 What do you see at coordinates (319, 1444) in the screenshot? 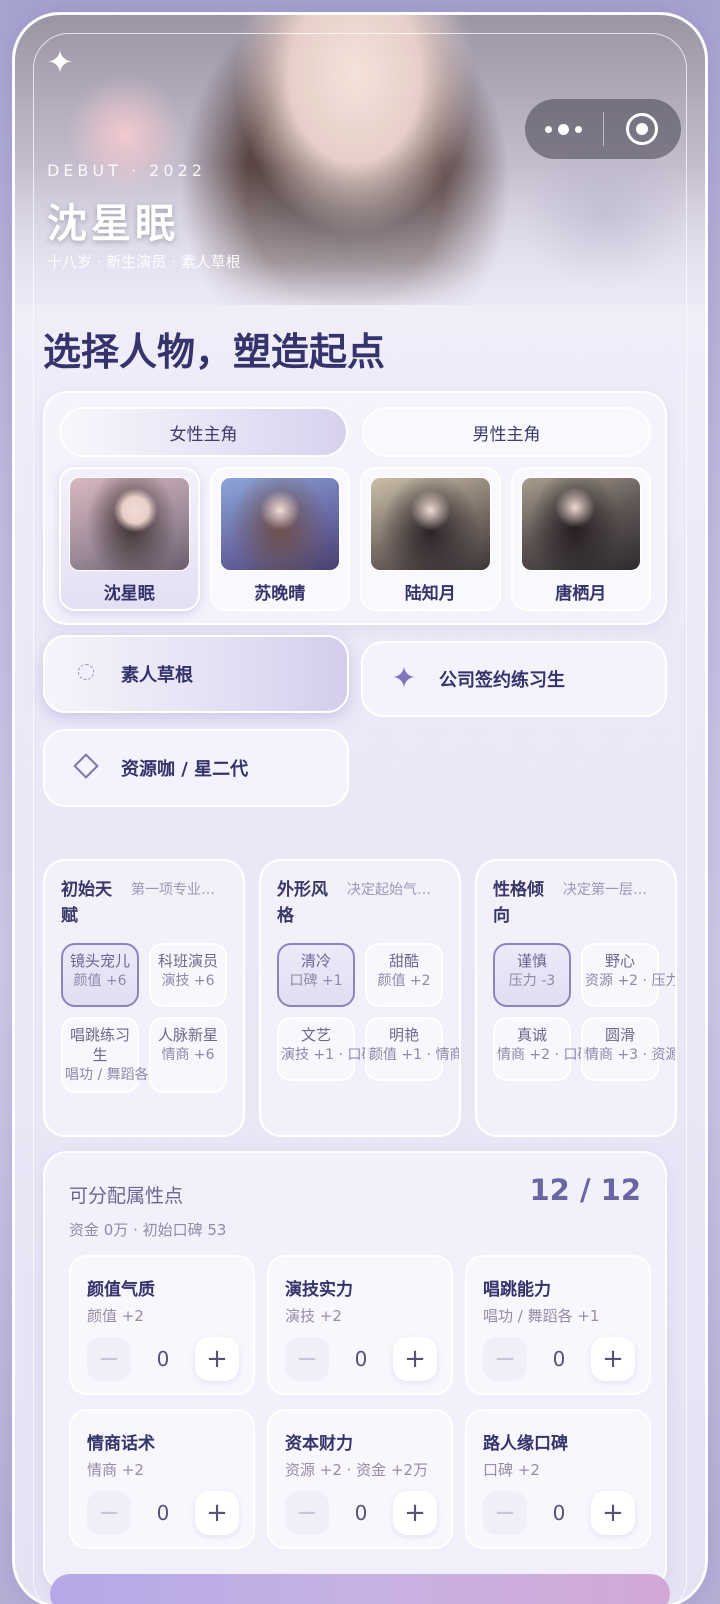
I see `stat-name: 资本财力` at bounding box center [319, 1444].